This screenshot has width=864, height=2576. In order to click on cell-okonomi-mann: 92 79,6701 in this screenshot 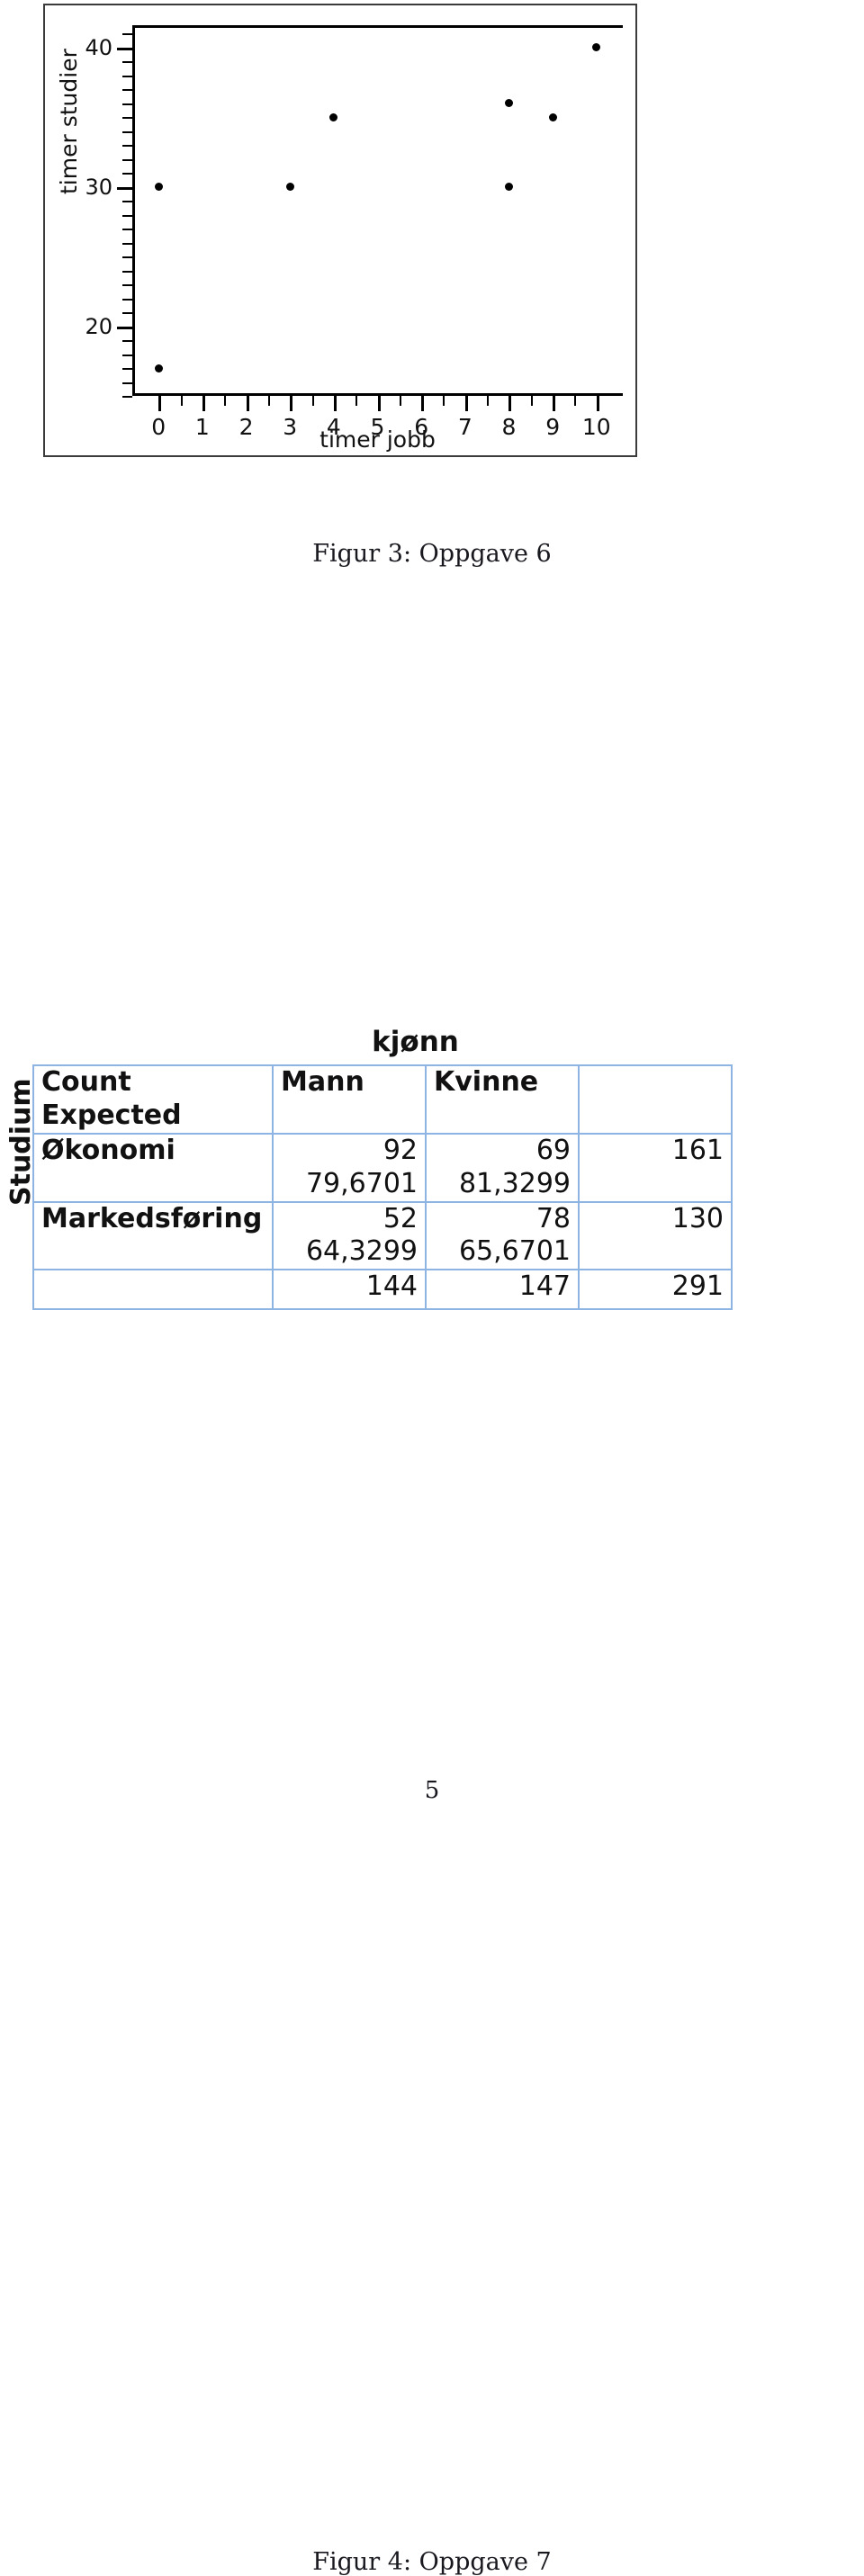, I will do `click(350, 1168)`.